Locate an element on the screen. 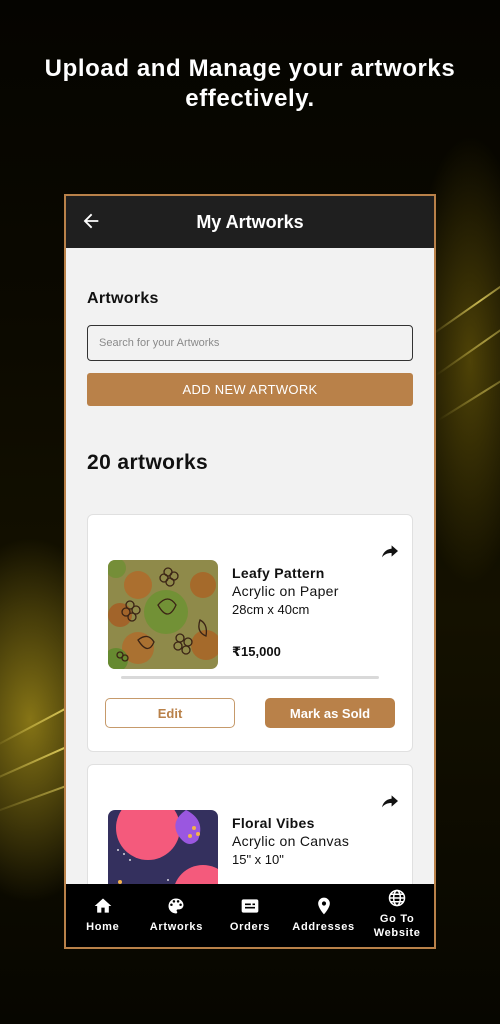  promo-headline-line1: Upload and Manage your artworks is located at coordinates (250, 68).